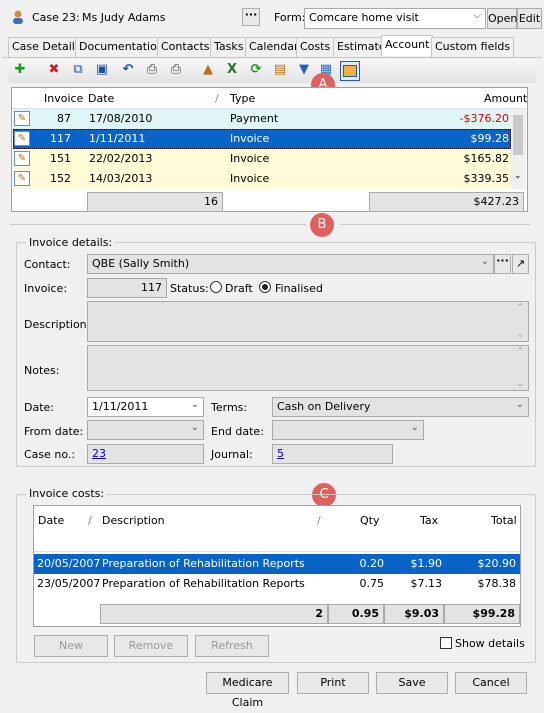 This screenshot has height=713, width=544. I want to click on edit-button: Edit, so click(529, 18).